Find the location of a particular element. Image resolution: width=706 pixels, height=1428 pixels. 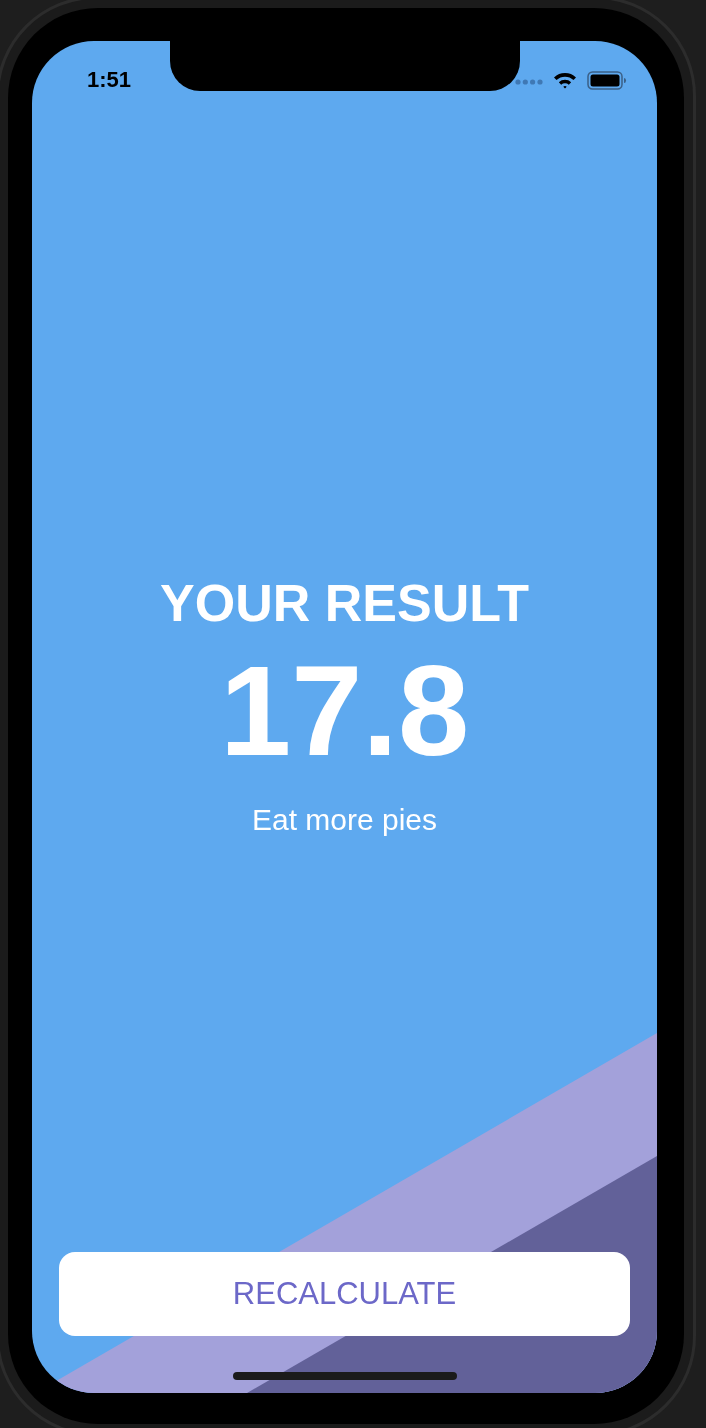

battery-icon is located at coordinates (607, 80).